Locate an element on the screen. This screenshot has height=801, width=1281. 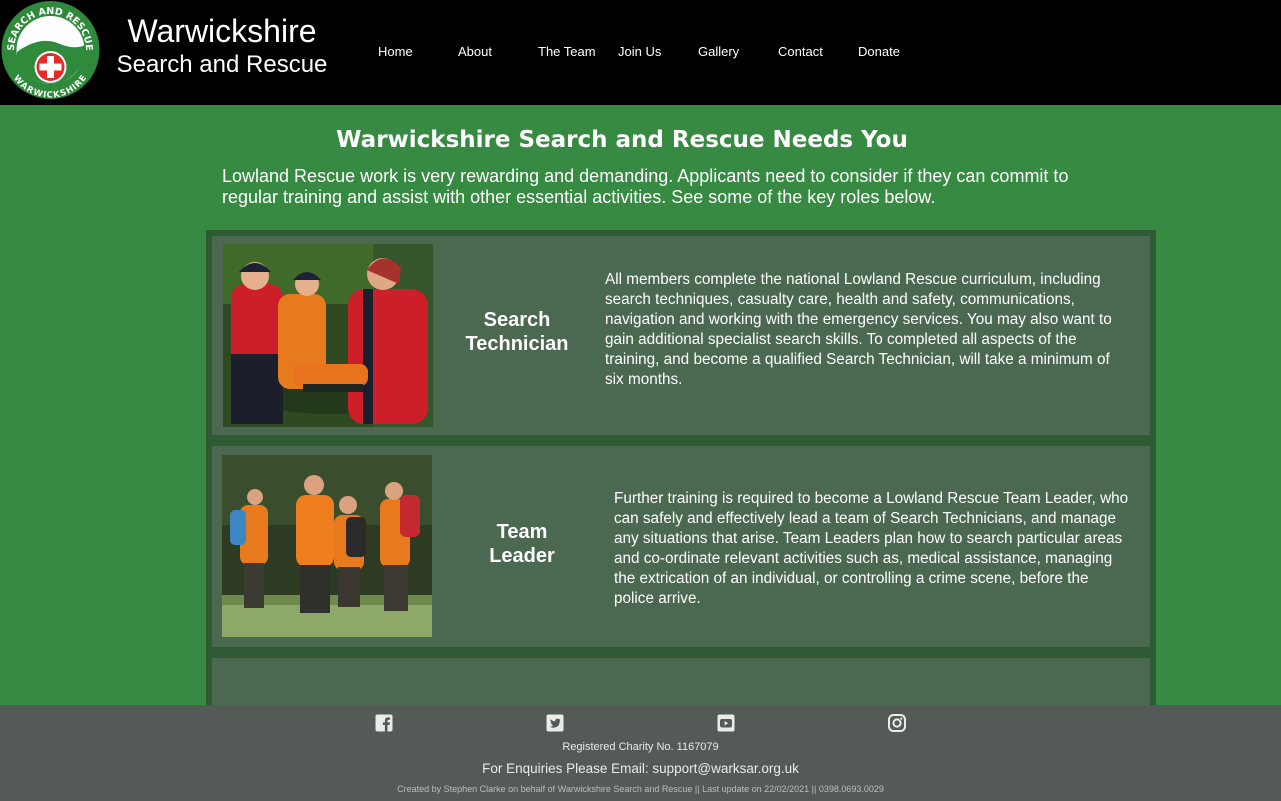
search-technician-photo is located at coordinates (328, 335).